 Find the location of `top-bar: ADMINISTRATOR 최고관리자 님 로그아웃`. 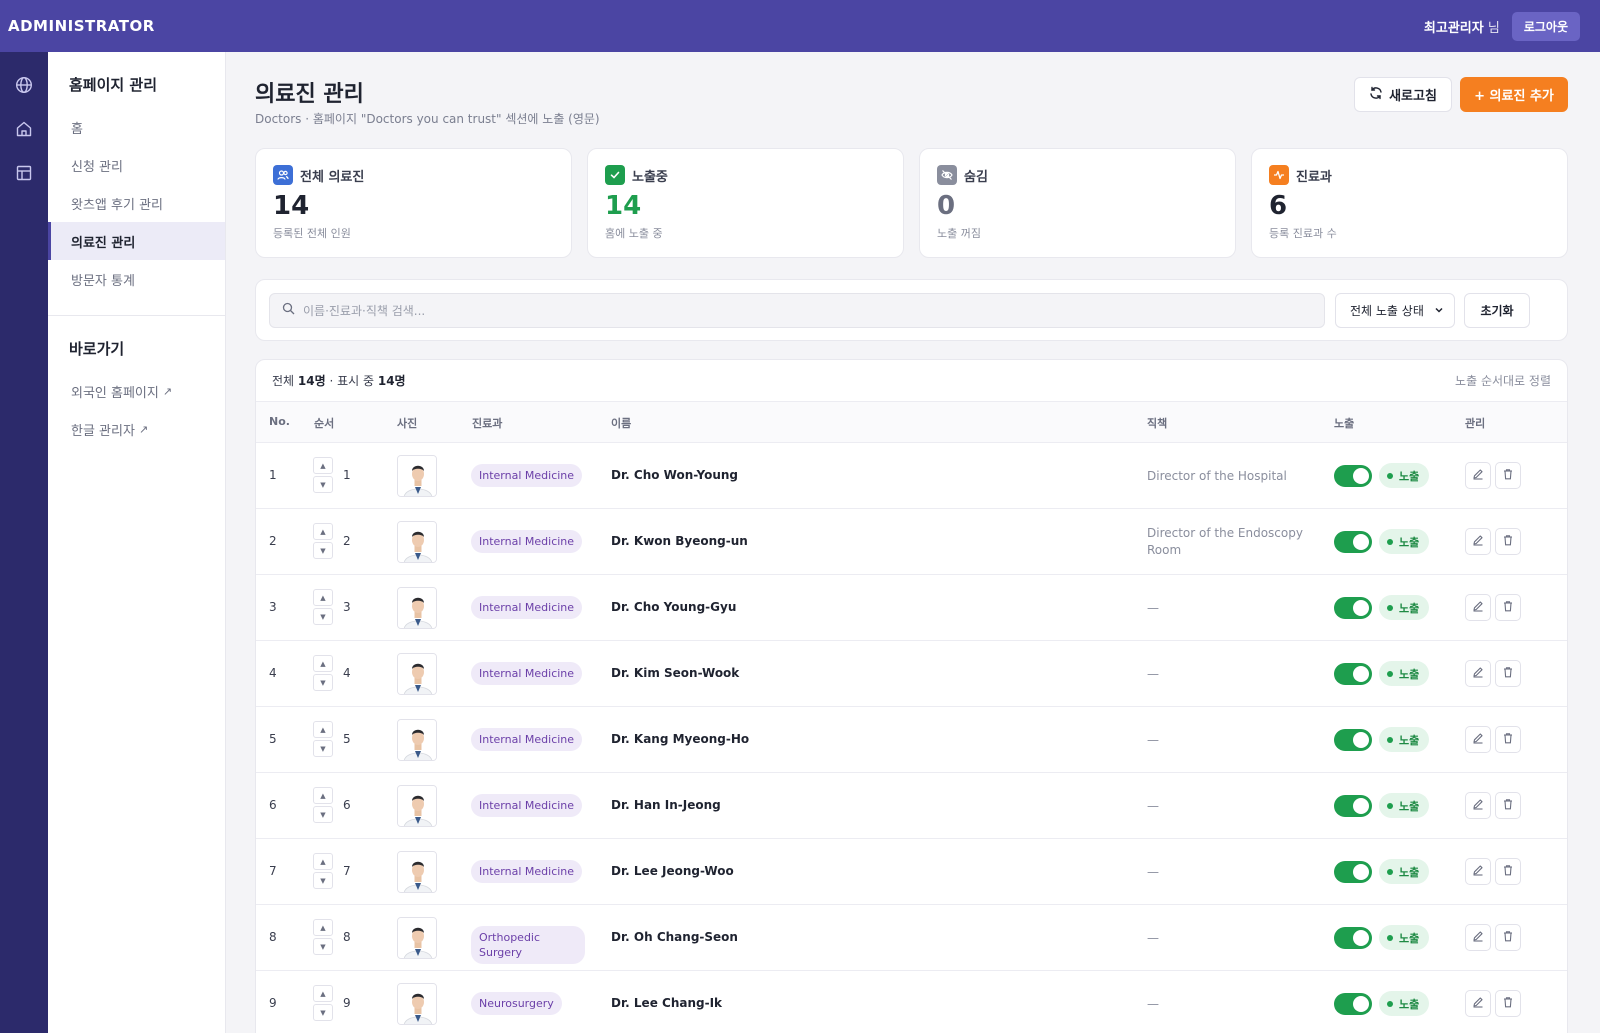

top-bar: ADMINISTRATOR 최고관리자 님 로그아웃 is located at coordinates (800, 26).